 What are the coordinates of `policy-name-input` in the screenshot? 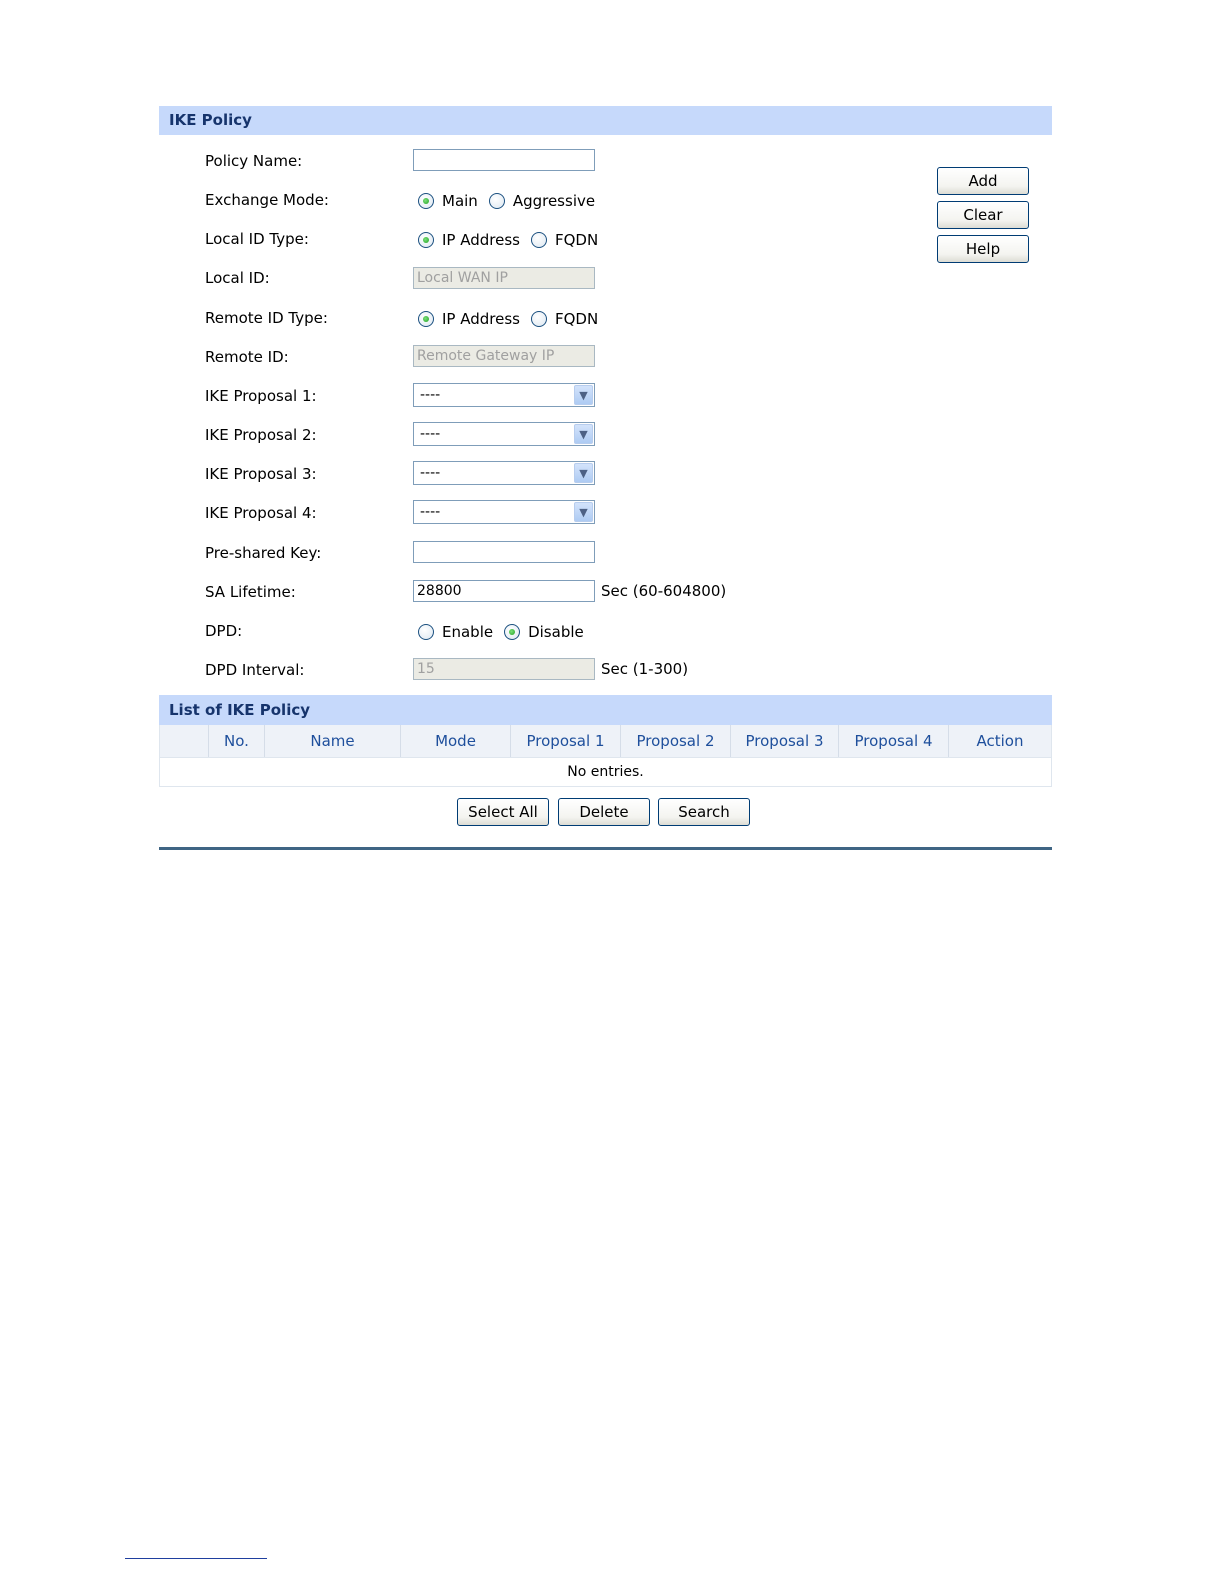 It's located at (504, 160).